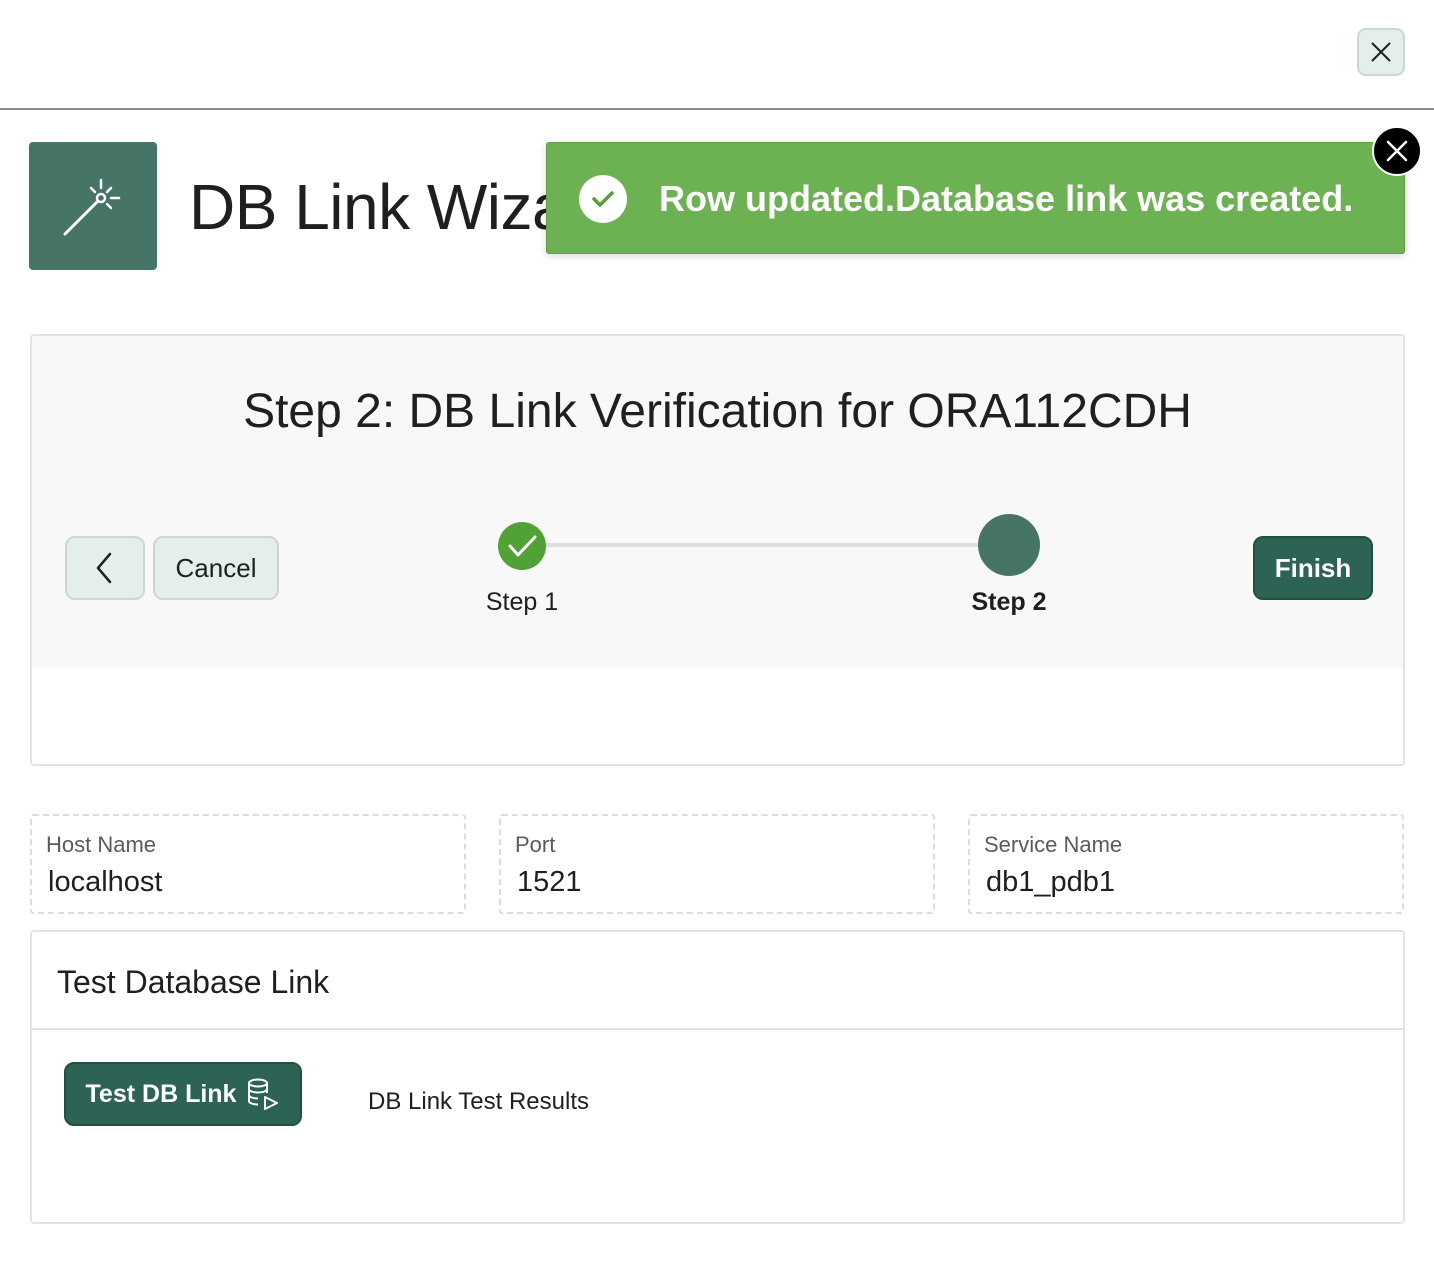  I want to click on previous-button, so click(105, 568).